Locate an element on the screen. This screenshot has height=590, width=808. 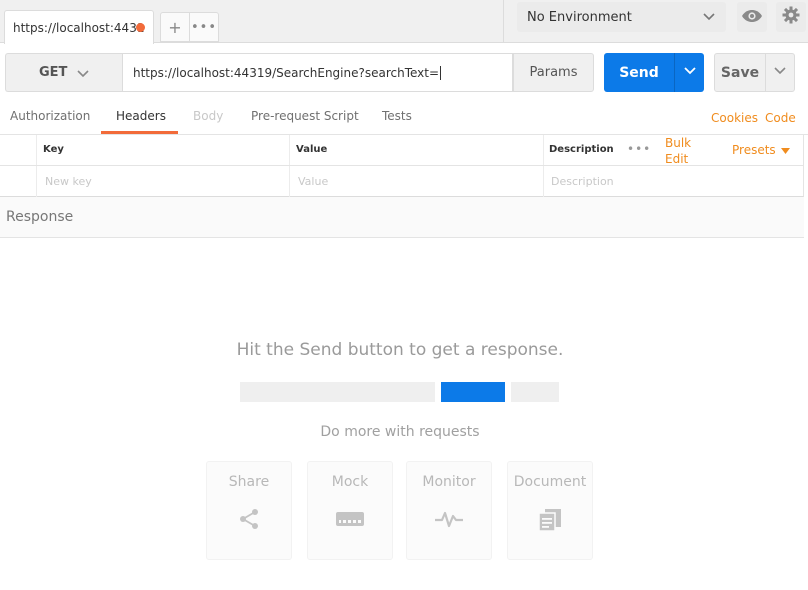
share-icon is located at coordinates (249, 519).